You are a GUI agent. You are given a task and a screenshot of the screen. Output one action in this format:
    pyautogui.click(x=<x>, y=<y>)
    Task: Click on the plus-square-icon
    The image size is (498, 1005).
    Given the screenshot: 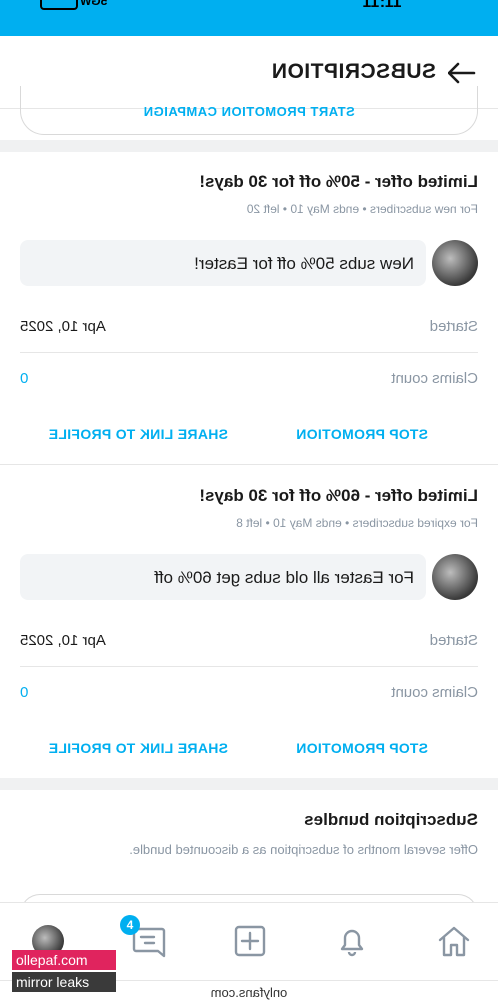 What is the action you would take?
    pyautogui.click(x=250, y=941)
    